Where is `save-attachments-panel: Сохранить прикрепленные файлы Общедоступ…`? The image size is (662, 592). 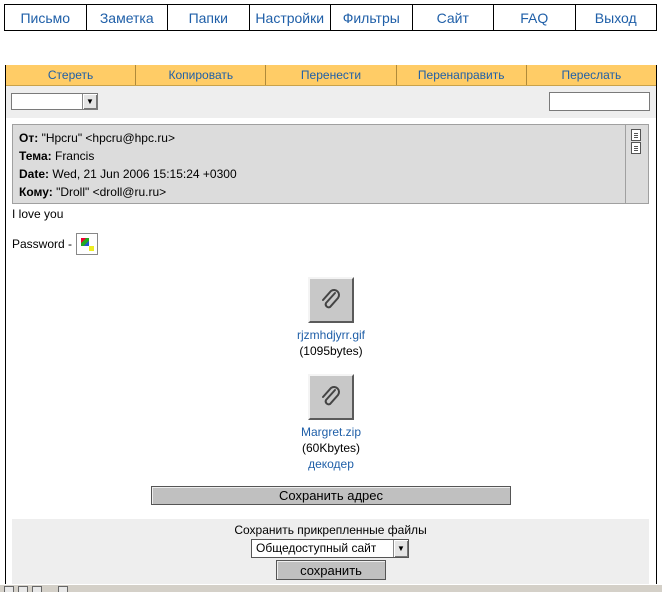
save-attachments-panel: Сохранить прикрепленные файлы Общедоступ… is located at coordinates (330, 555).